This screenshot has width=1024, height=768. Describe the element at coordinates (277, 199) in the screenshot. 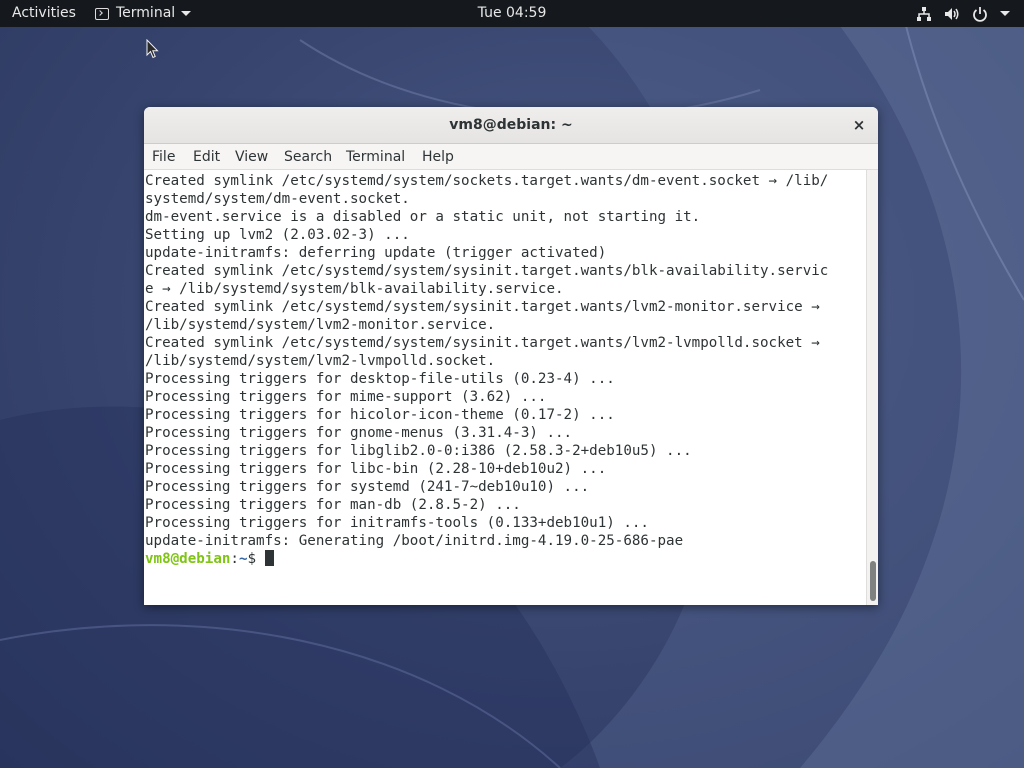

I see `terminal-line: systemd/system/dm-event.socket.` at that location.